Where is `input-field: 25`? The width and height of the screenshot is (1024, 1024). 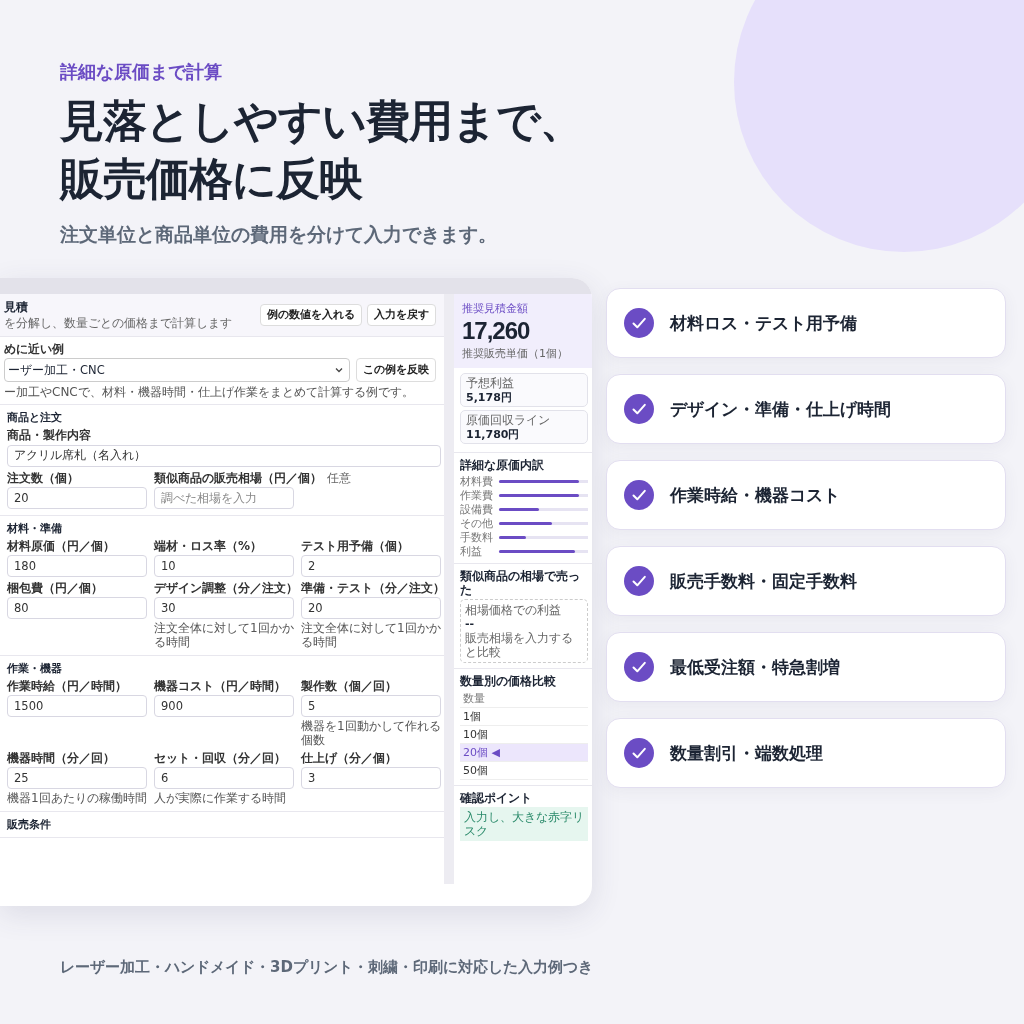
input-field: 25 is located at coordinates (77, 777).